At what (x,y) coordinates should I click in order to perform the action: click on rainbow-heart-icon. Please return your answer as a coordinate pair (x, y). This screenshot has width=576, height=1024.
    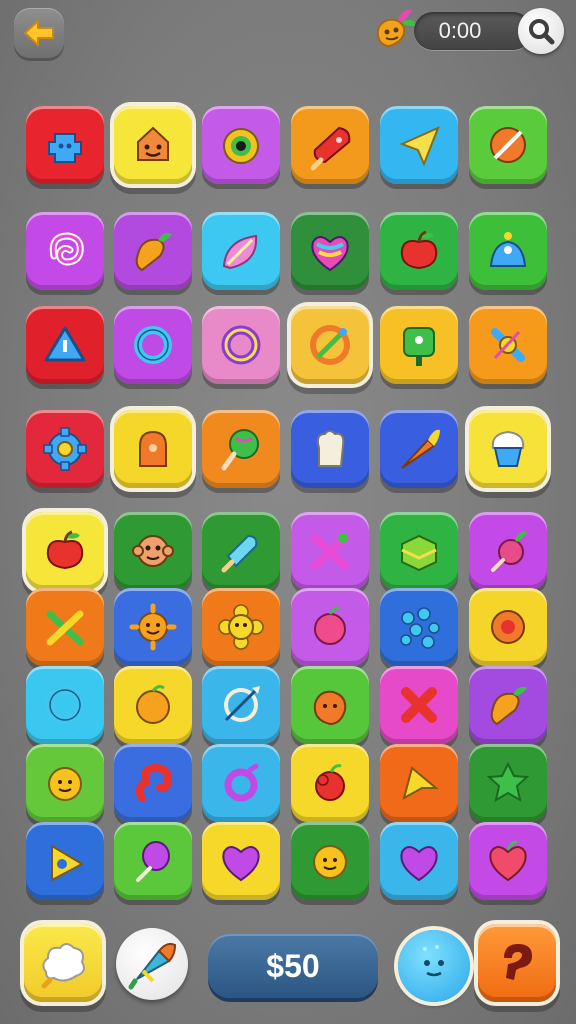
    Looking at the image, I should click on (330, 254).